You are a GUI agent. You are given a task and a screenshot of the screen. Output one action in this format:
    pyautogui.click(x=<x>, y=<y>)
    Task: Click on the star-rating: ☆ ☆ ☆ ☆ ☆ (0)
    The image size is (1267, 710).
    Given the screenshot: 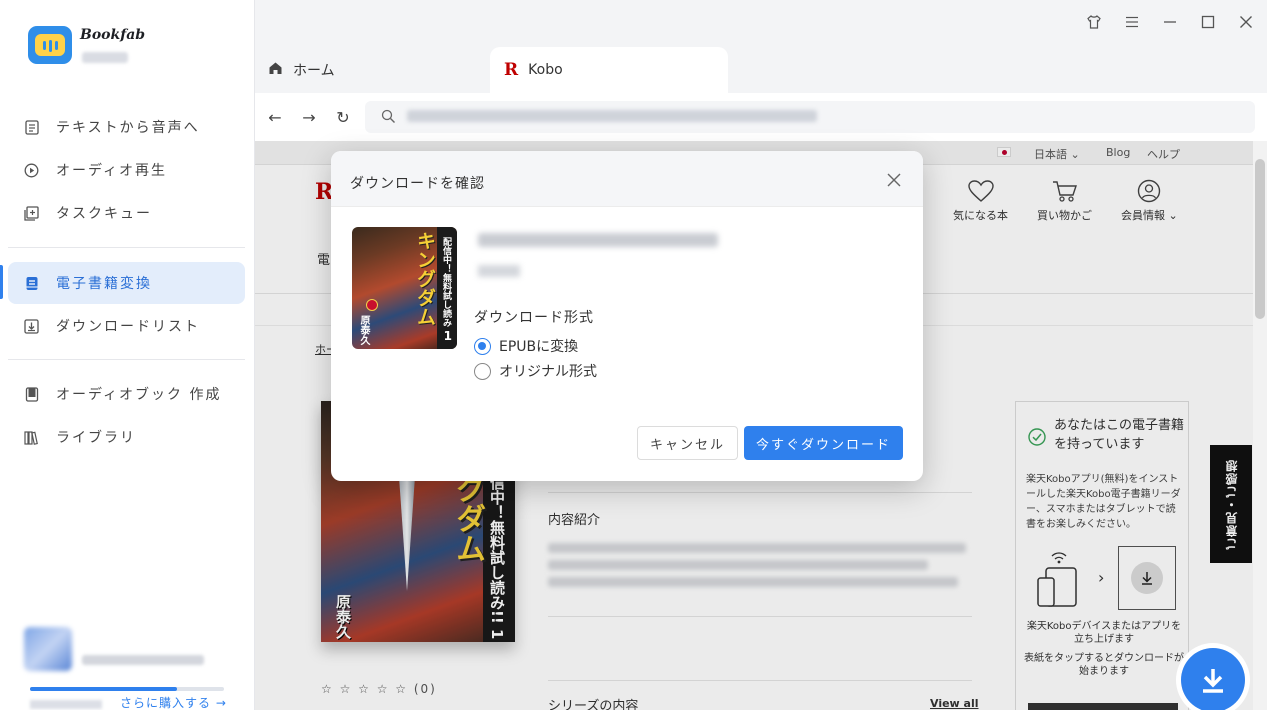 What is the action you would take?
    pyautogui.click(x=379, y=689)
    